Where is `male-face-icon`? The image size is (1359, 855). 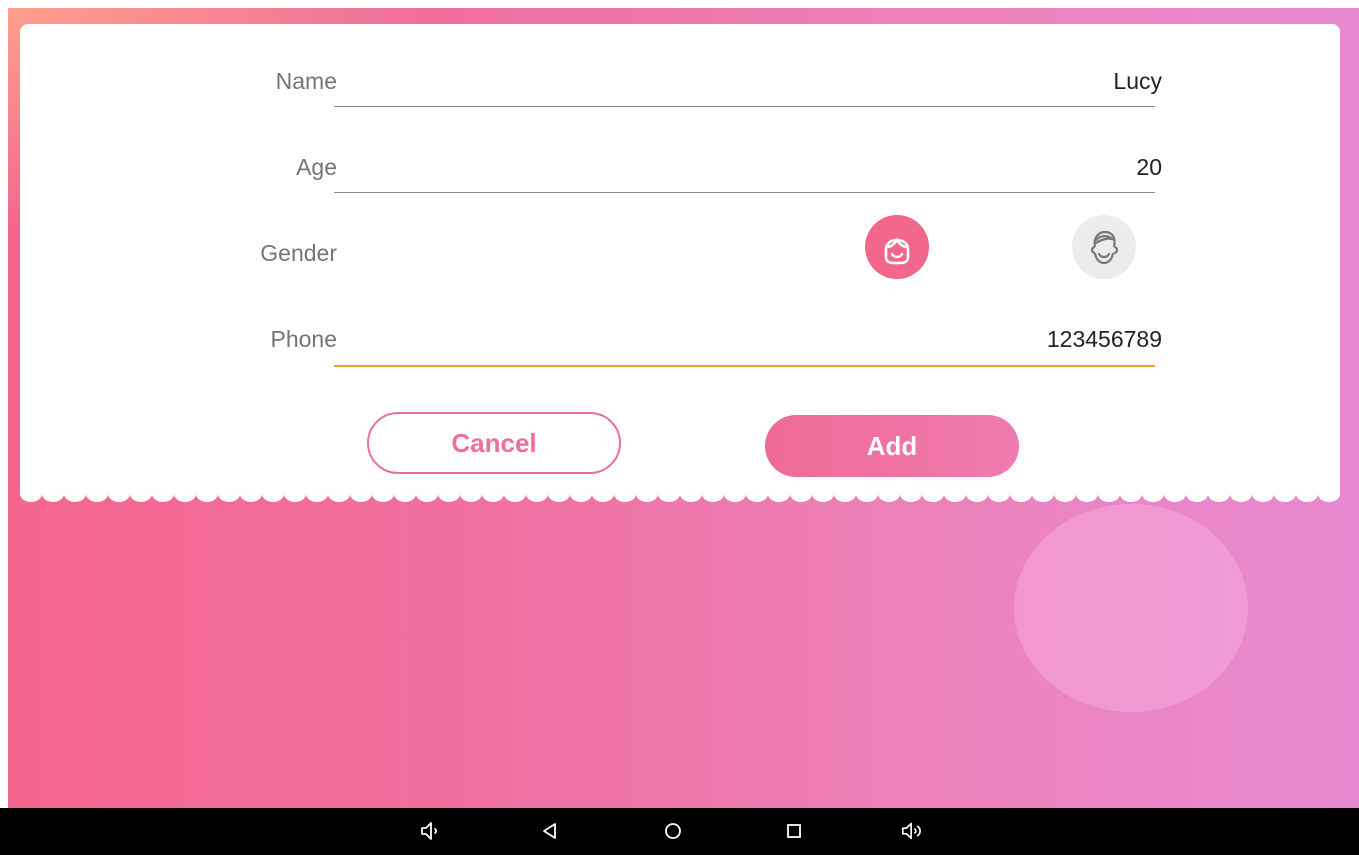 male-face-icon is located at coordinates (1104, 247).